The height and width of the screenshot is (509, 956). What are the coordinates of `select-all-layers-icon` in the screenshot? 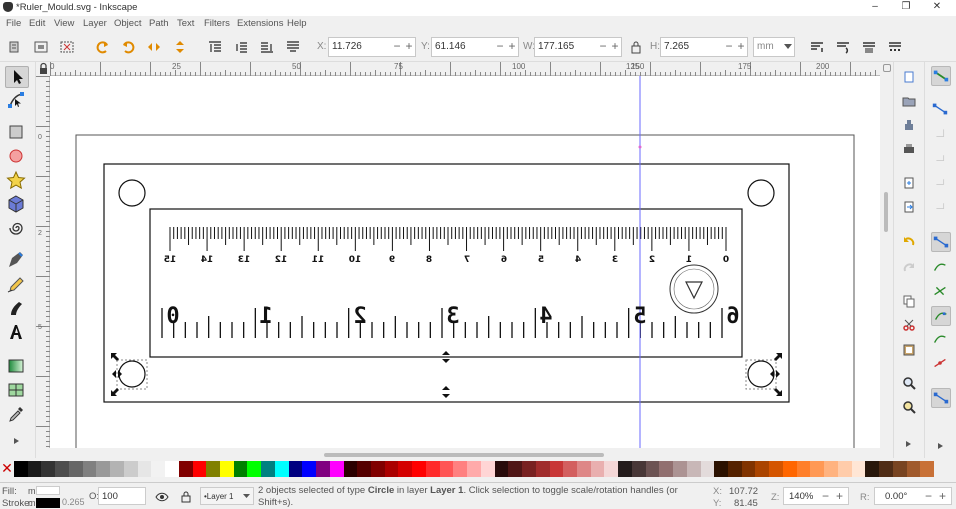 It's located at (41, 47).